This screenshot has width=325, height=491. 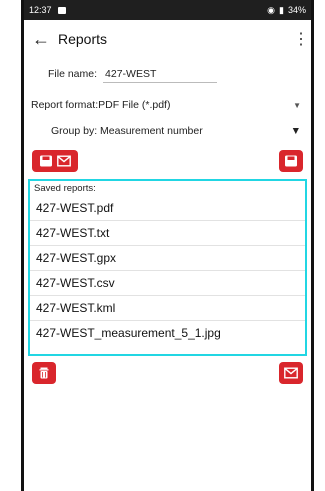 I want to click on trash-icon, so click(x=44, y=373).